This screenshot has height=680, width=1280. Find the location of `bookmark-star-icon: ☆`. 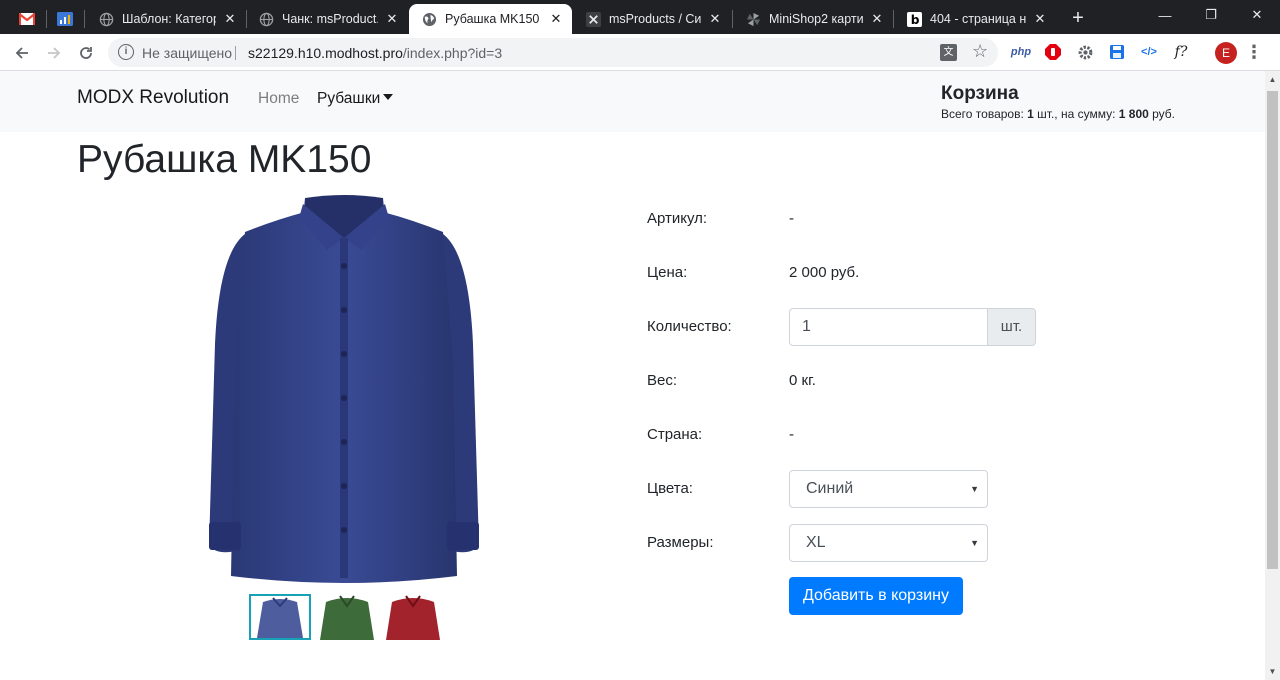

bookmark-star-icon: ☆ is located at coordinates (980, 51).